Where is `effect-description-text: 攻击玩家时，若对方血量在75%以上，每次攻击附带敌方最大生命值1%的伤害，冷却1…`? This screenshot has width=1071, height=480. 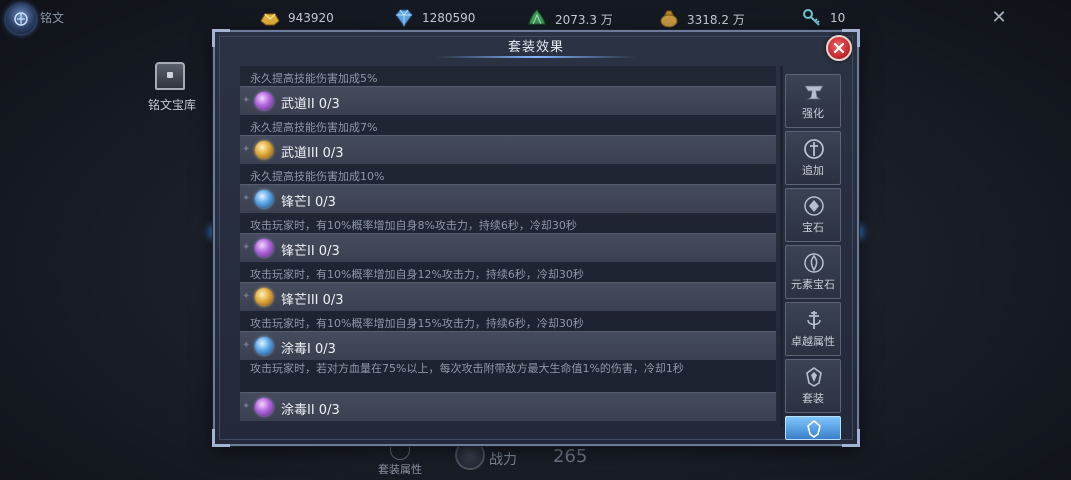
effect-description-text: 攻击玩家时，若对方血量在75%以上，每次攻击附带敌方最大生命值1%的伤害，冷却1… is located at coordinates (467, 368).